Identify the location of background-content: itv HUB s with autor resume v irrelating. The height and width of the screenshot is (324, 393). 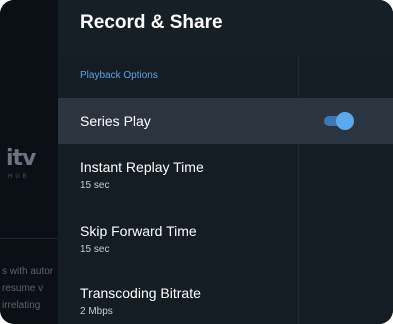
(29, 162).